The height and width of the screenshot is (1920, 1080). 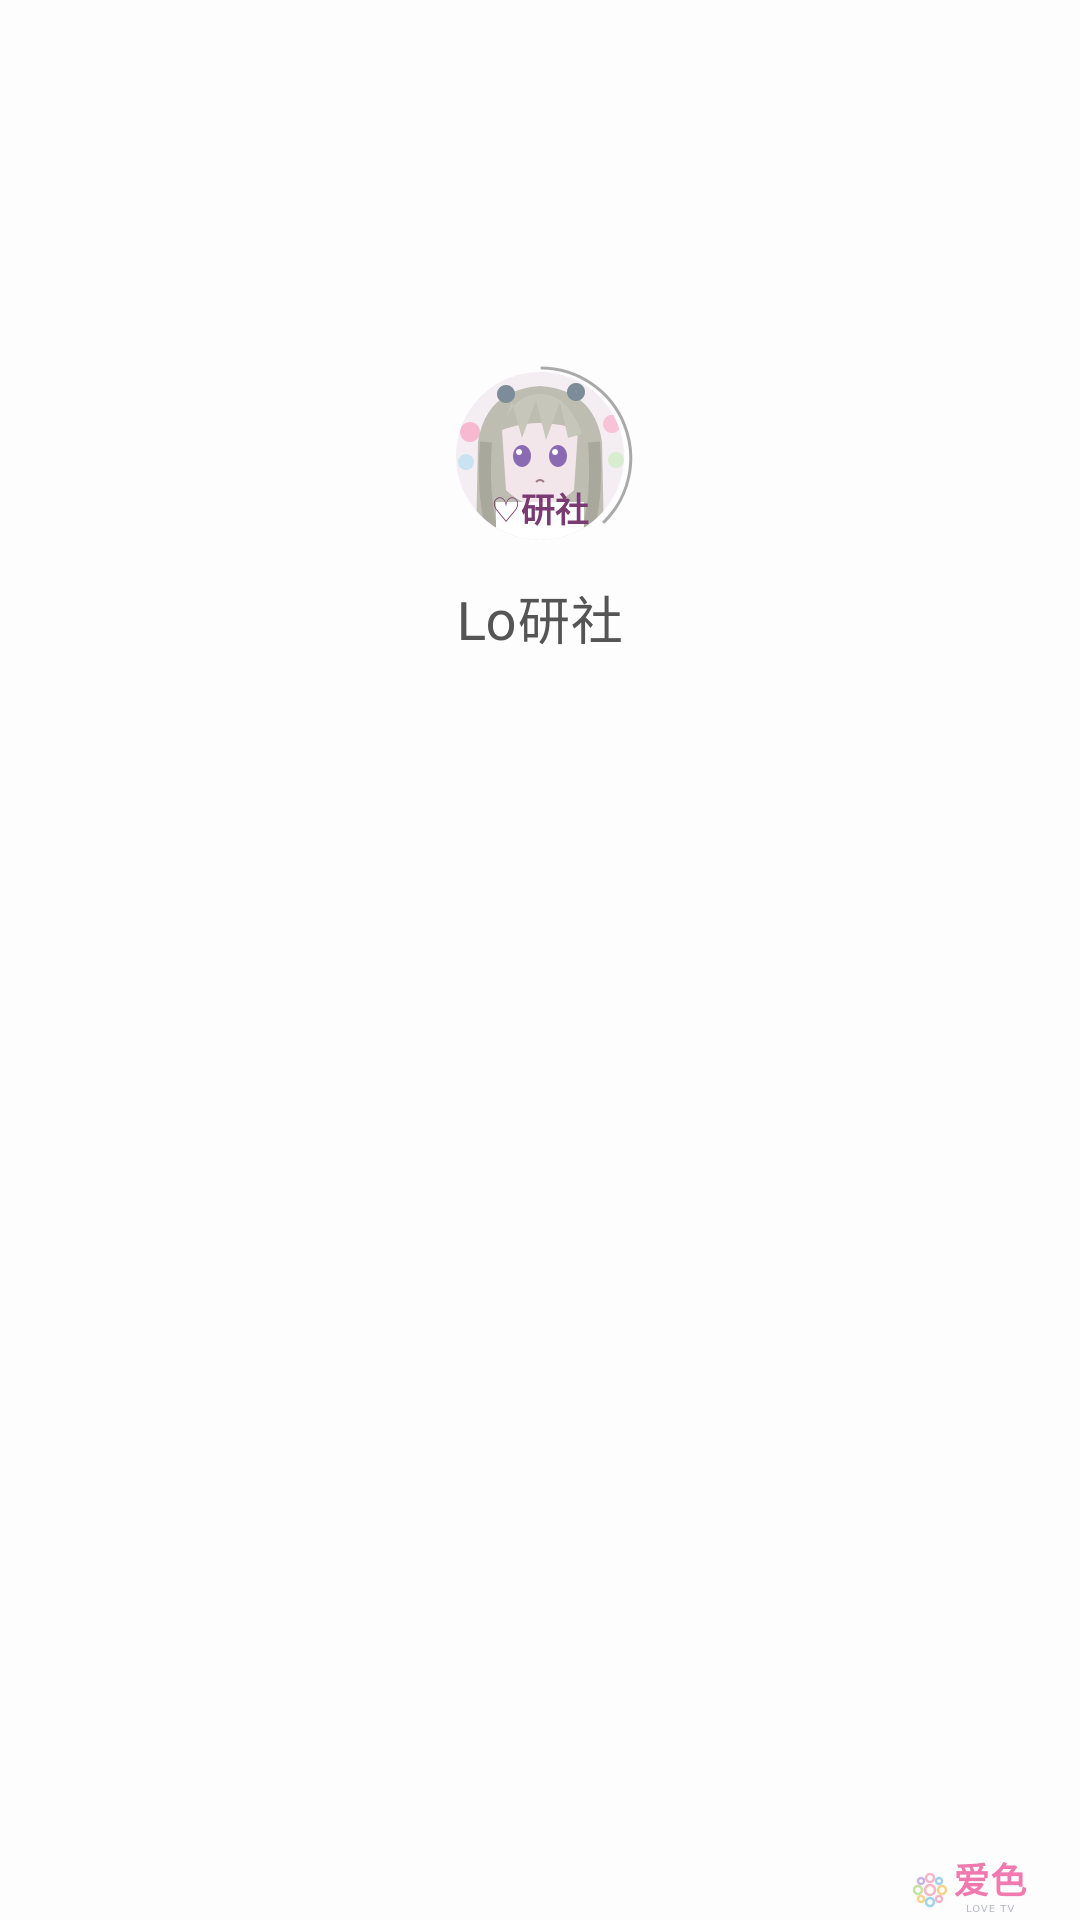 I want to click on avatar-container: ♡研社, so click(x=542, y=458).